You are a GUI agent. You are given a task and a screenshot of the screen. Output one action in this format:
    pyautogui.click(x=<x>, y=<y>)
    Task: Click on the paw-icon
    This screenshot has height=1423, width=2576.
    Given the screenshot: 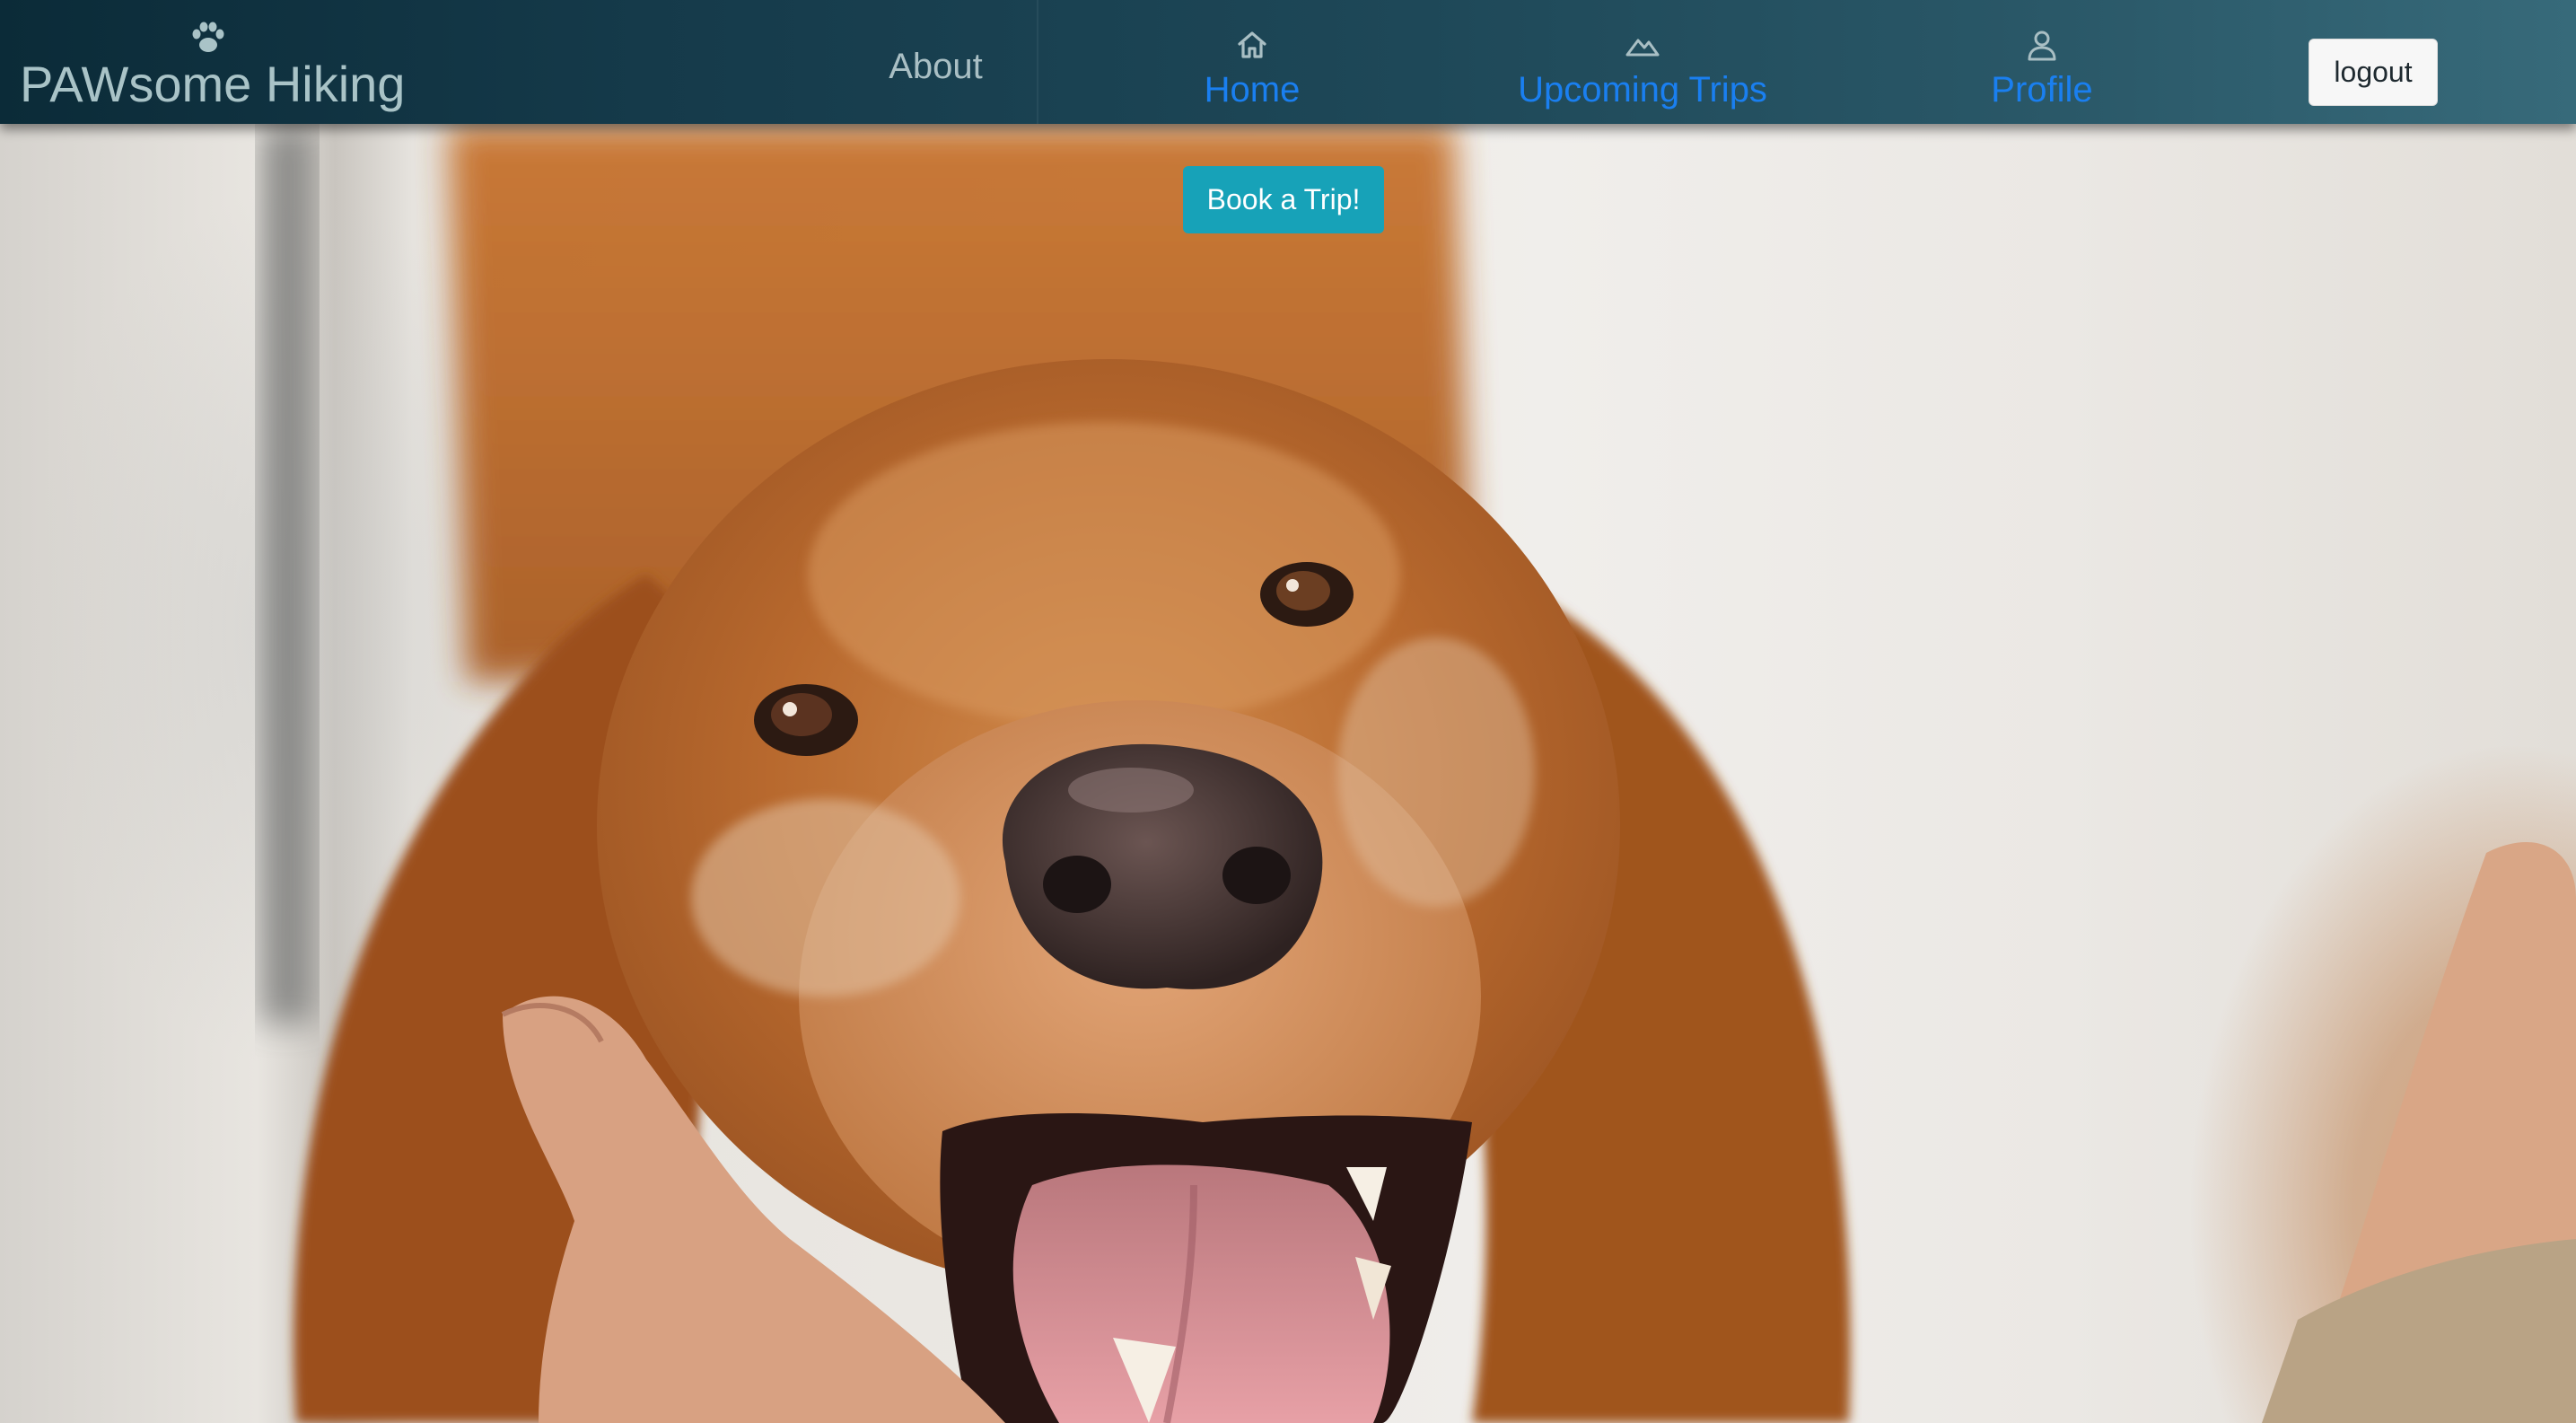 What is the action you would take?
    pyautogui.click(x=208, y=37)
    